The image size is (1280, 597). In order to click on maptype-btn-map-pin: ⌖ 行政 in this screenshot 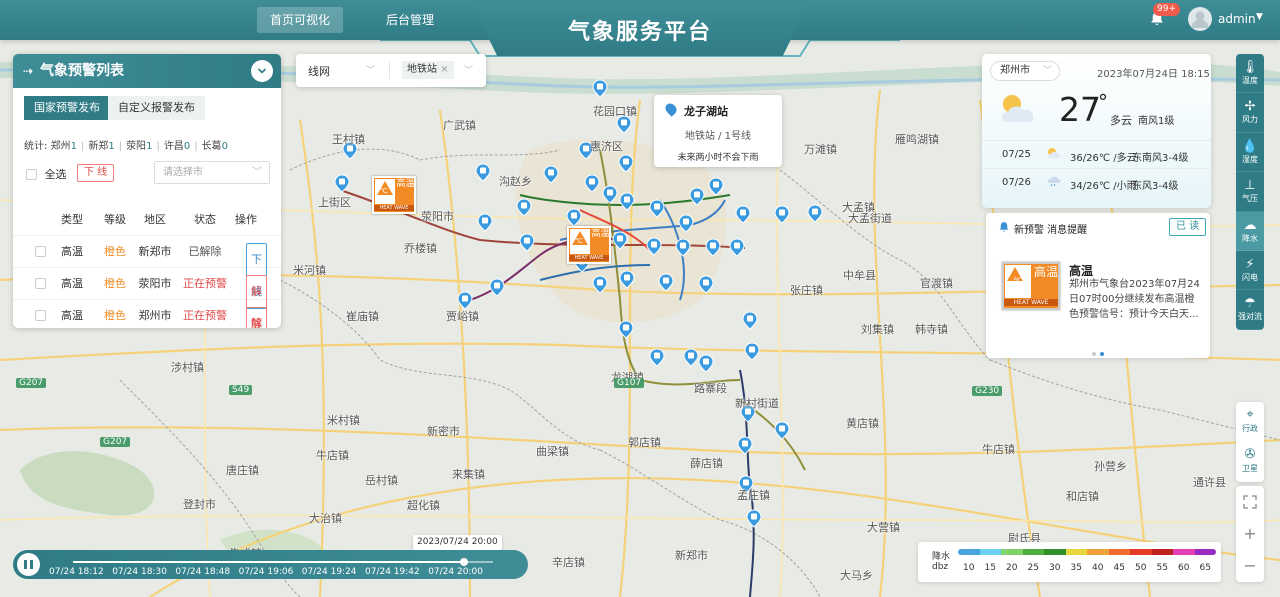, I will do `click(1250, 422)`.